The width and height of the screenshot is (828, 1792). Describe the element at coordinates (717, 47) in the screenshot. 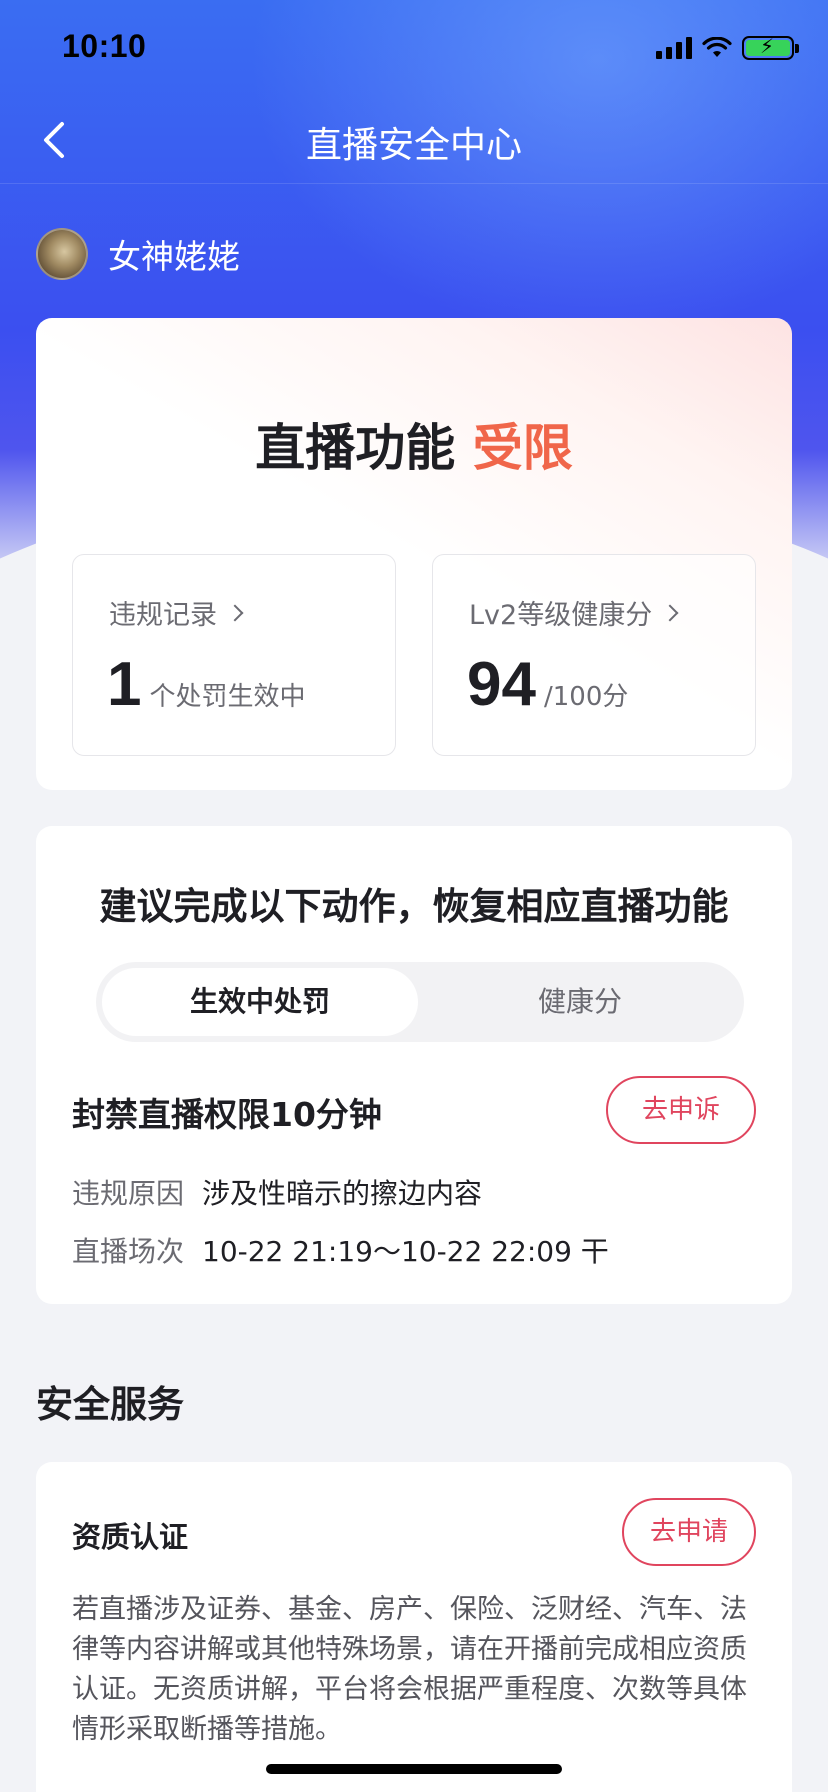

I see `wifi-icon` at that location.